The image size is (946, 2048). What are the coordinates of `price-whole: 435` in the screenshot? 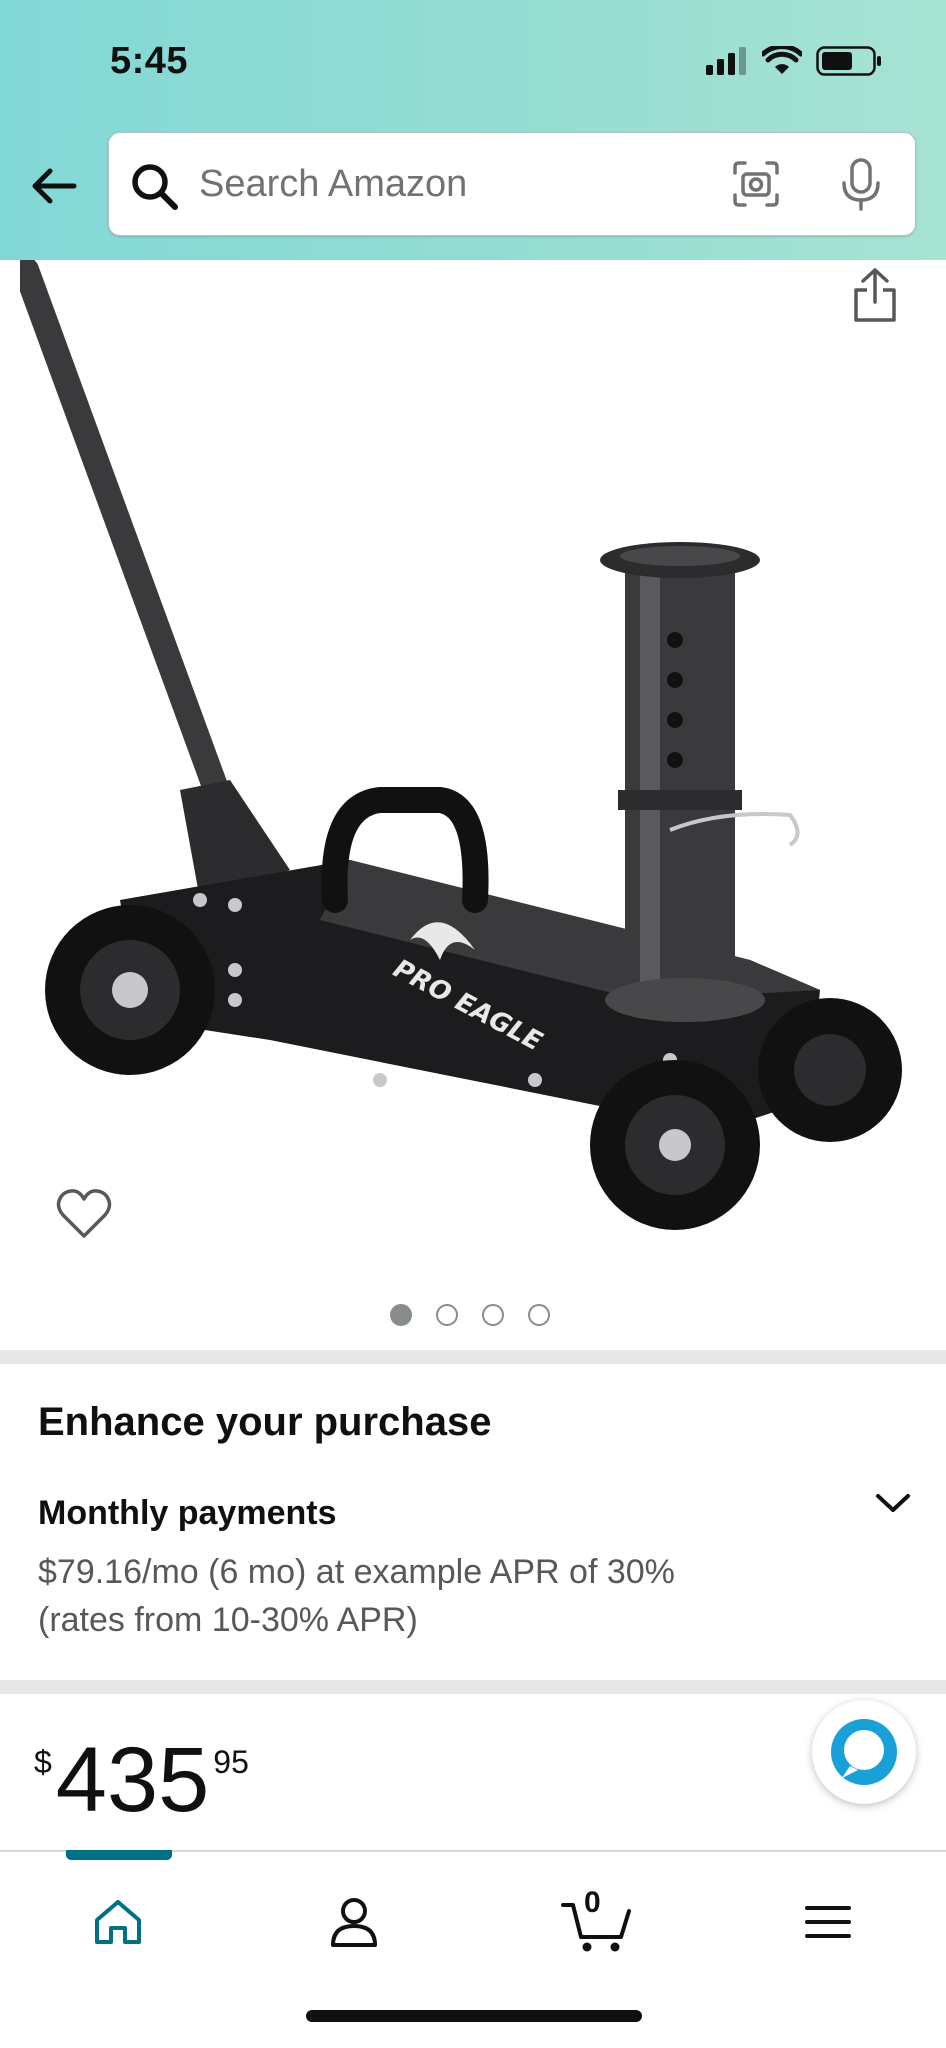 It's located at (132, 1780).